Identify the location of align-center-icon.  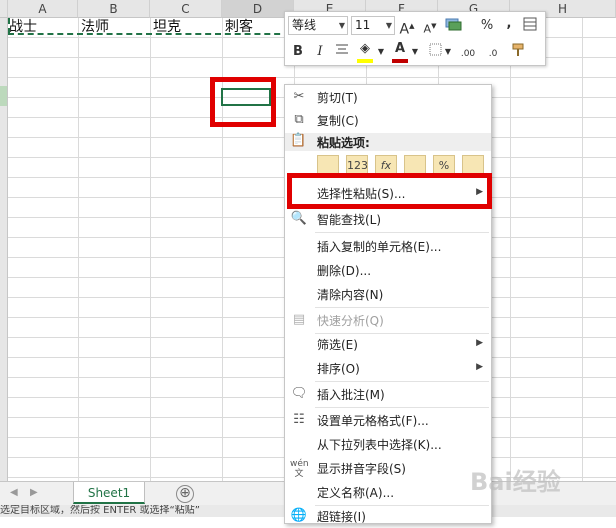
(342, 52).